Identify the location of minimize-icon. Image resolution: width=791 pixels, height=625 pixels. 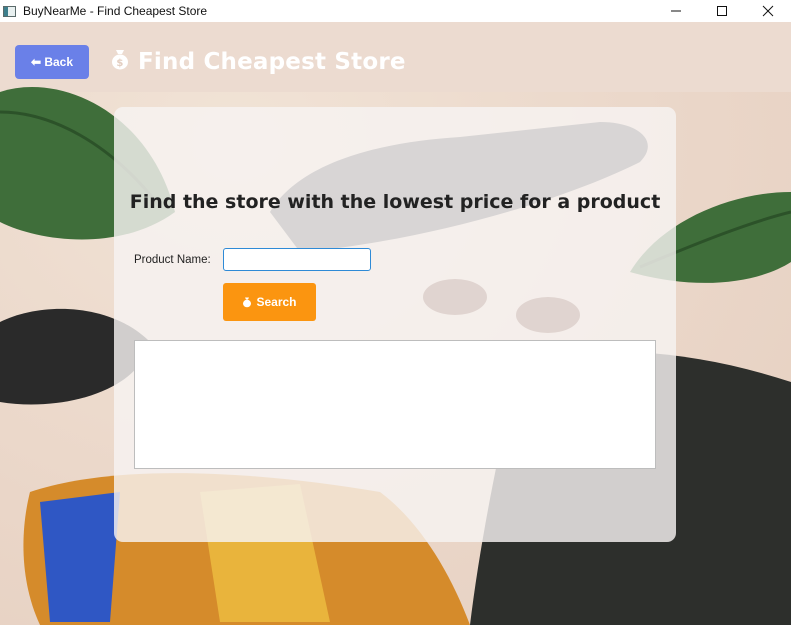
(676, 11).